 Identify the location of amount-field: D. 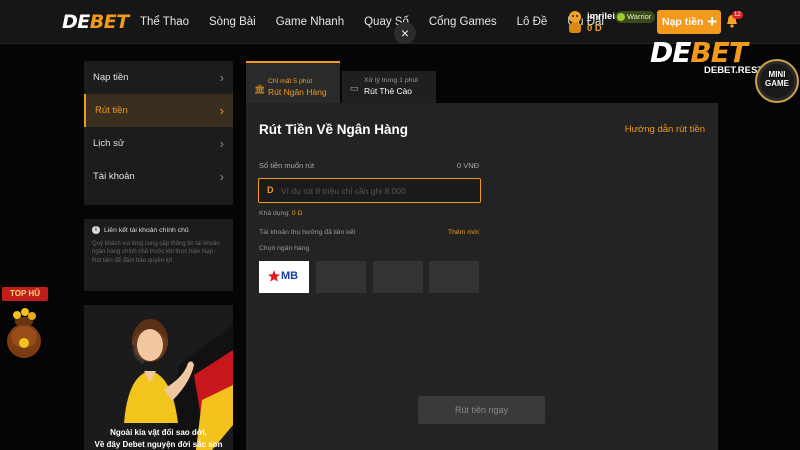
(369, 190).